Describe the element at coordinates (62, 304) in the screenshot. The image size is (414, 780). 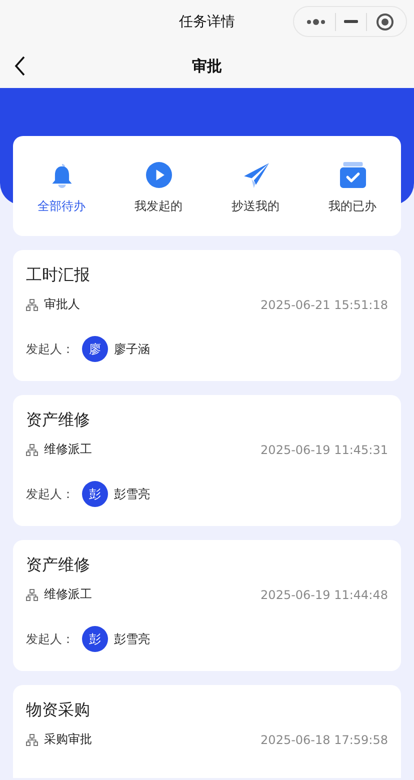
I see `node-name: 审批人` at that location.